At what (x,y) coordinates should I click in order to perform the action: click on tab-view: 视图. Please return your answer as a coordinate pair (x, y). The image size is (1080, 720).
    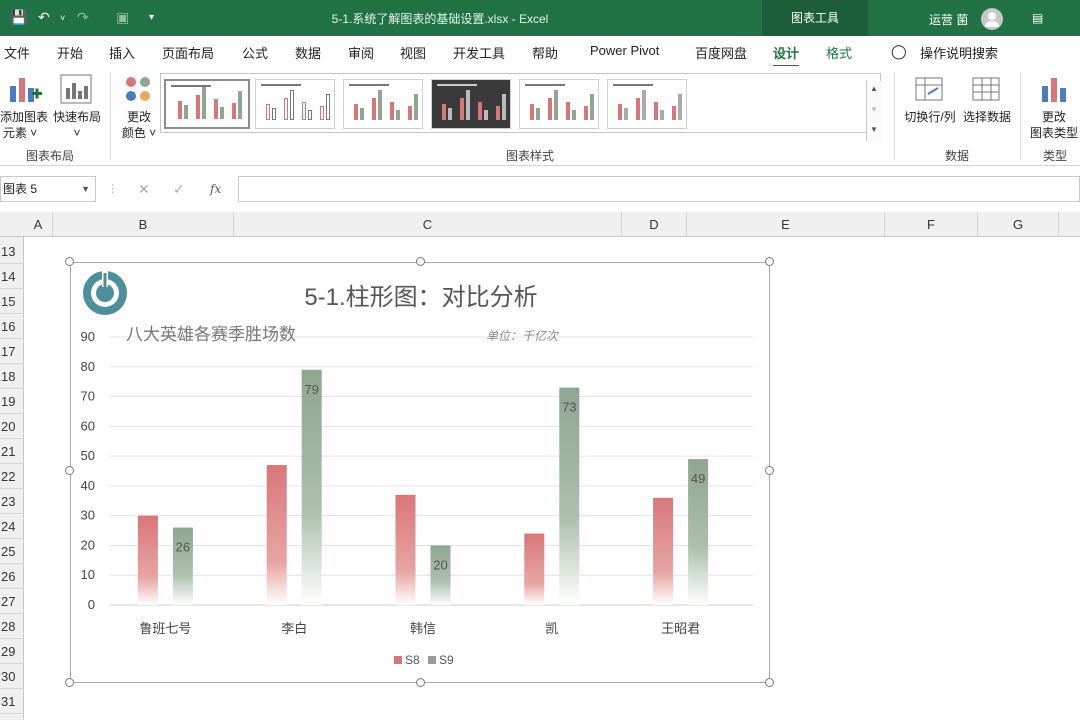
    Looking at the image, I should click on (413, 52).